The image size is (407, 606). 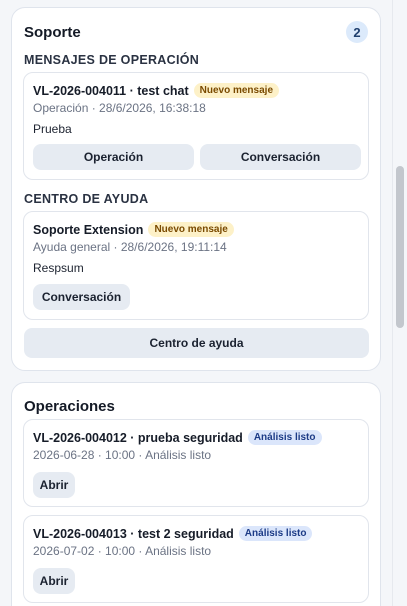 I want to click on help-center-heading: CENTRO DE AYUDA, so click(x=86, y=199).